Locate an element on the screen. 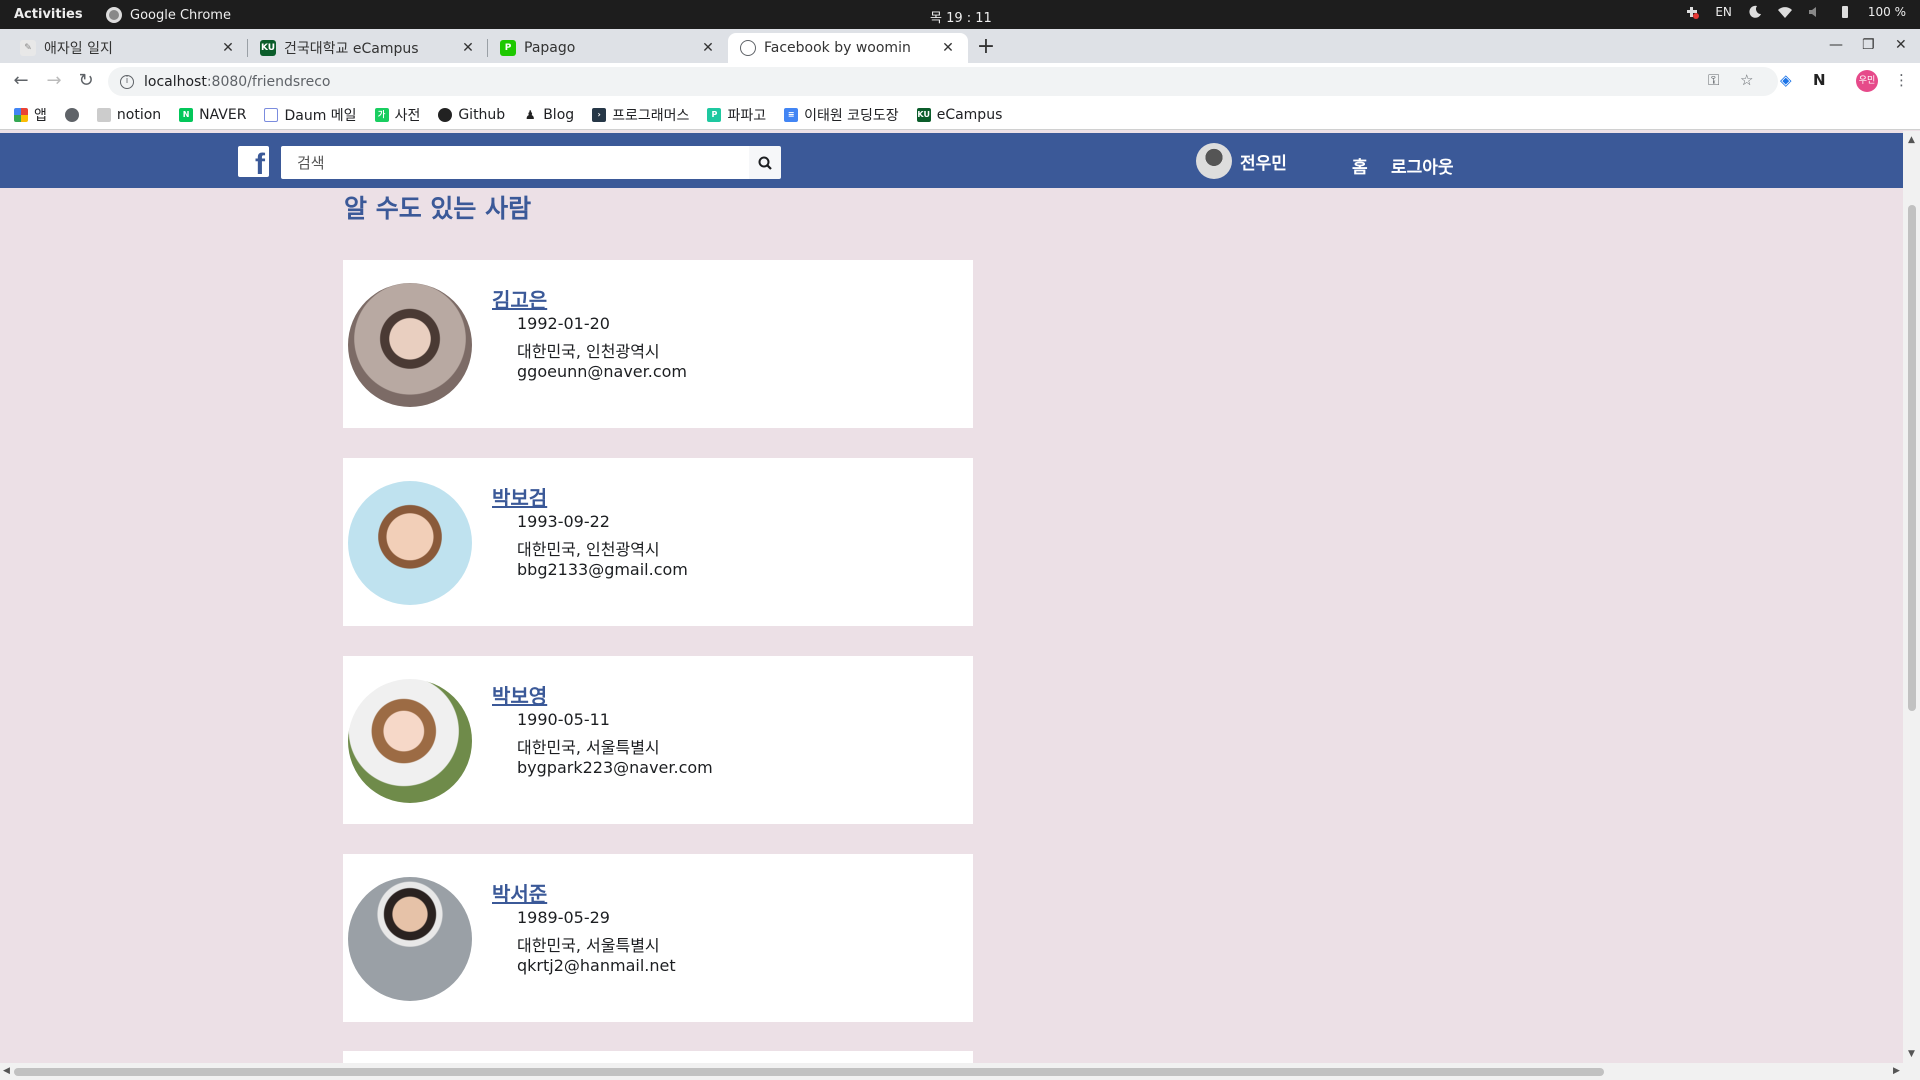  bookmark-daum-mail: Daum 메일 is located at coordinates (310, 115).